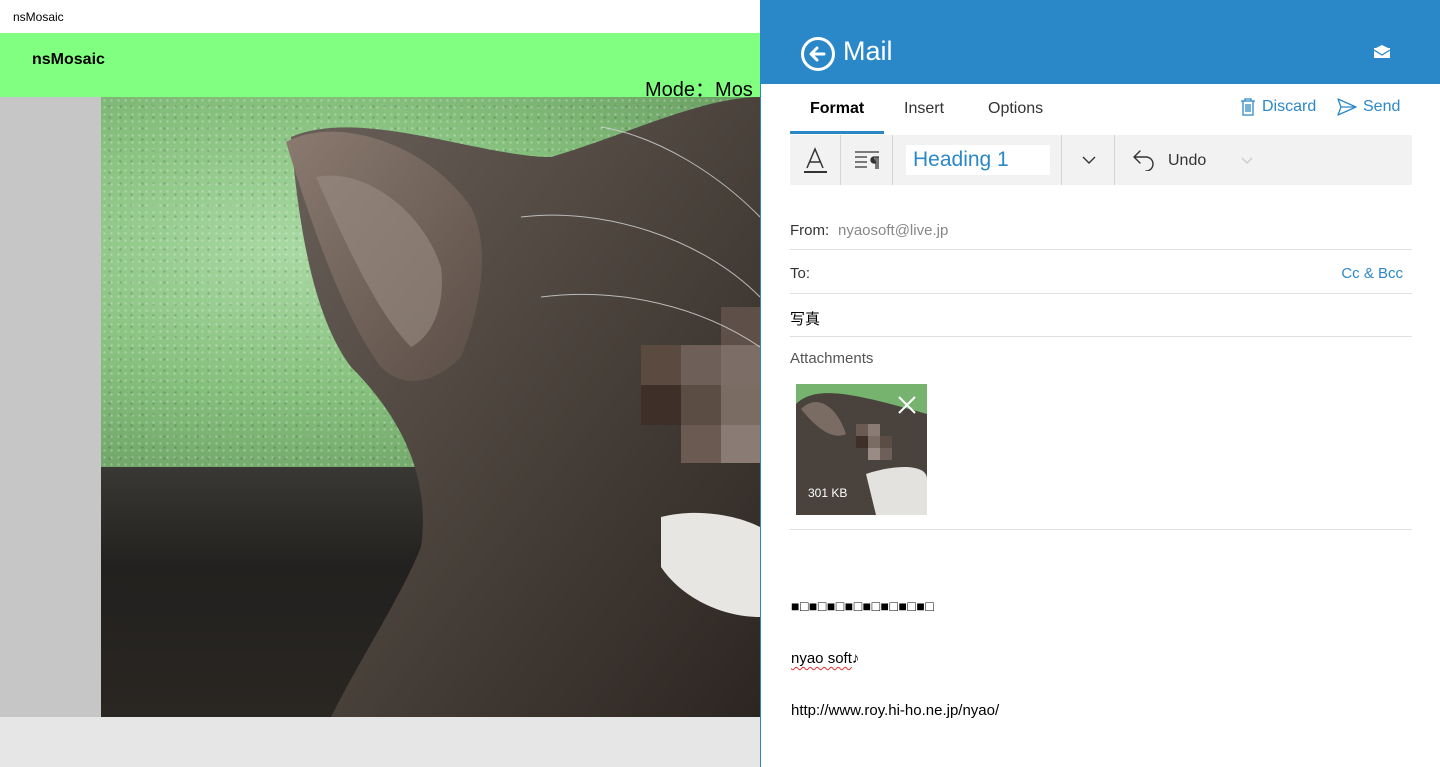 The image size is (1440, 767). What do you see at coordinates (805, 319) in the screenshot?
I see `subject-value: 写真` at bounding box center [805, 319].